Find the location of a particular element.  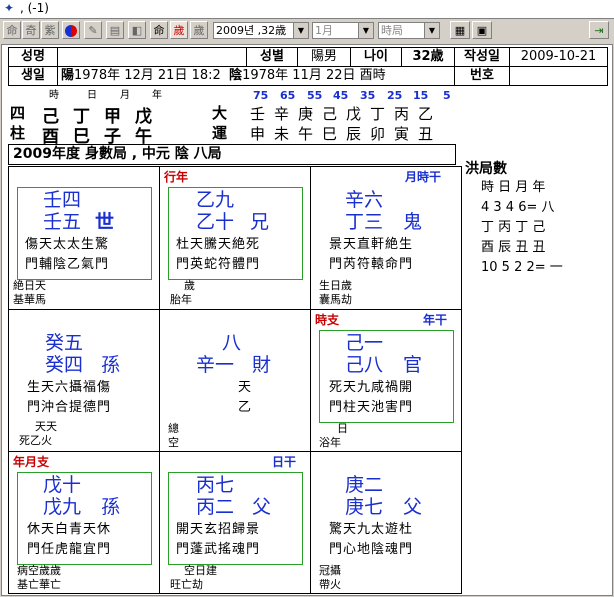

pillar-label-year: 年 is located at coordinates (157, 95).